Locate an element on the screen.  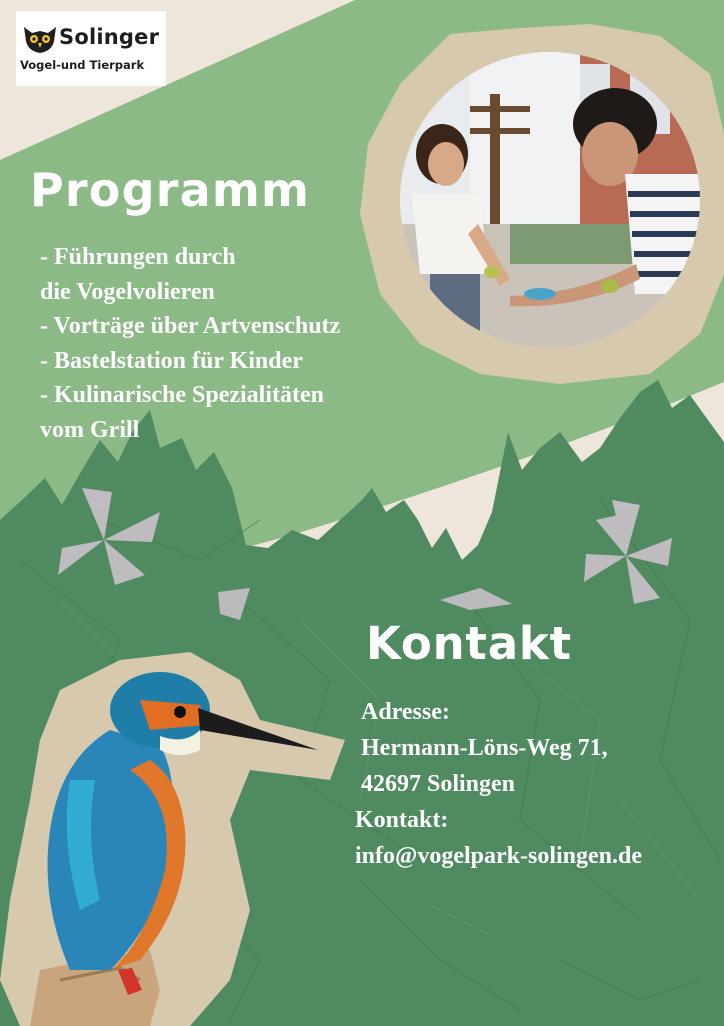
program-line: - Vorträge über Artvenschutz is located at coordinates (190, 326).